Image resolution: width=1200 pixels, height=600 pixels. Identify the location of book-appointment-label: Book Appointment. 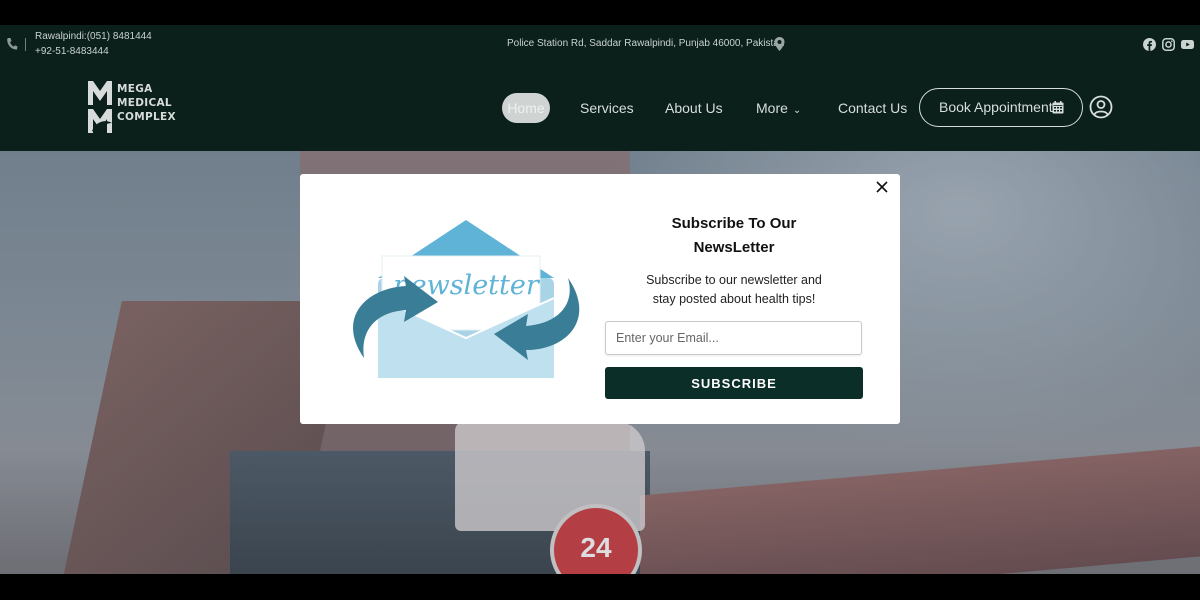
(996, 107).